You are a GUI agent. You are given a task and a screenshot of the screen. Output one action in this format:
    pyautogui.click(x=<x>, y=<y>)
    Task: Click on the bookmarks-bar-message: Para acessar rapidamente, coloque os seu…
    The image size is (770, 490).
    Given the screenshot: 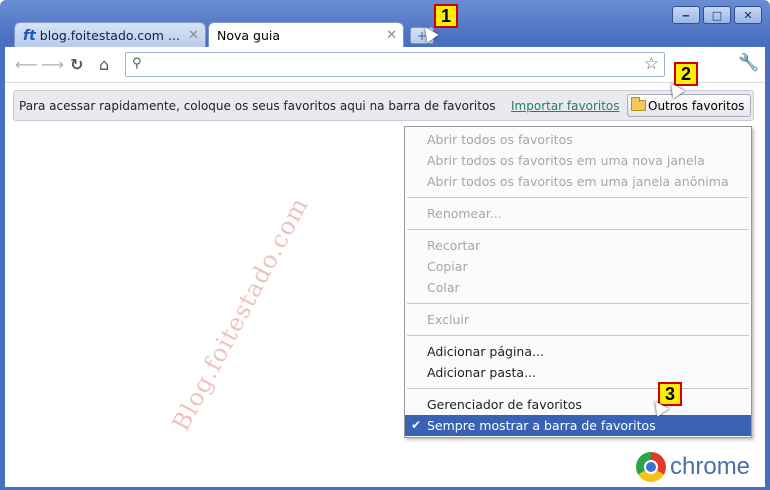 What is the action you would take?
    pyautogui.click(x=257, y=106)
    